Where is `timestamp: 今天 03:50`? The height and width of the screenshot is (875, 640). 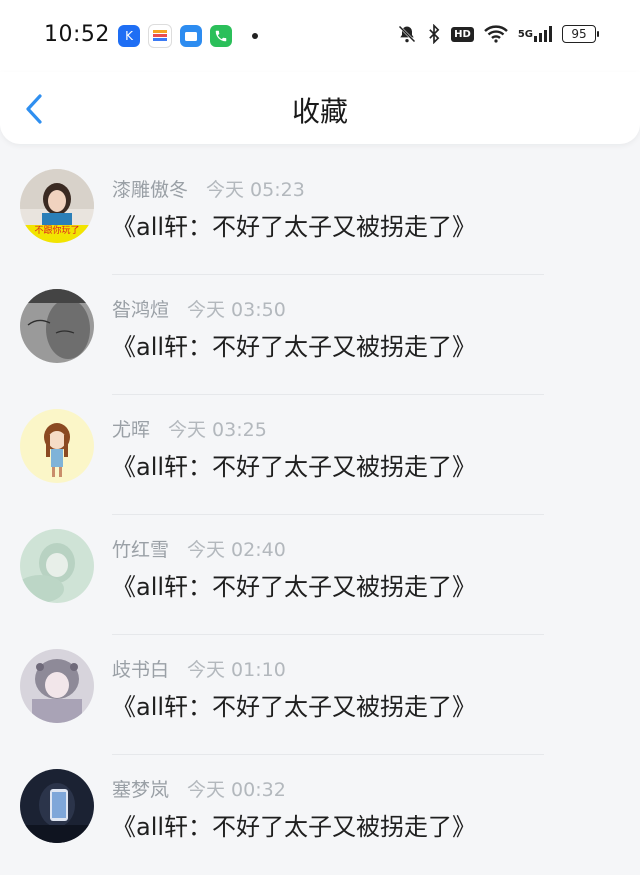 timestamp: 今天 03:50 is located at coordinates (236, 310).